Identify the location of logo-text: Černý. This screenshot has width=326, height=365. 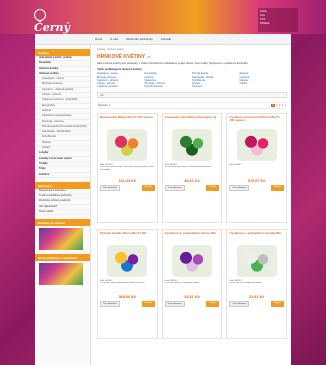
(52, 27).